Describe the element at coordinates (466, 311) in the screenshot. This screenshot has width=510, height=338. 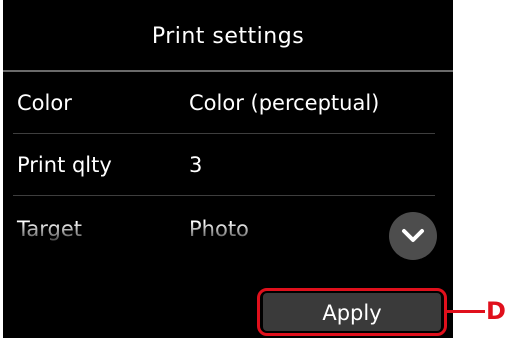
I see `callout-line` at that location.